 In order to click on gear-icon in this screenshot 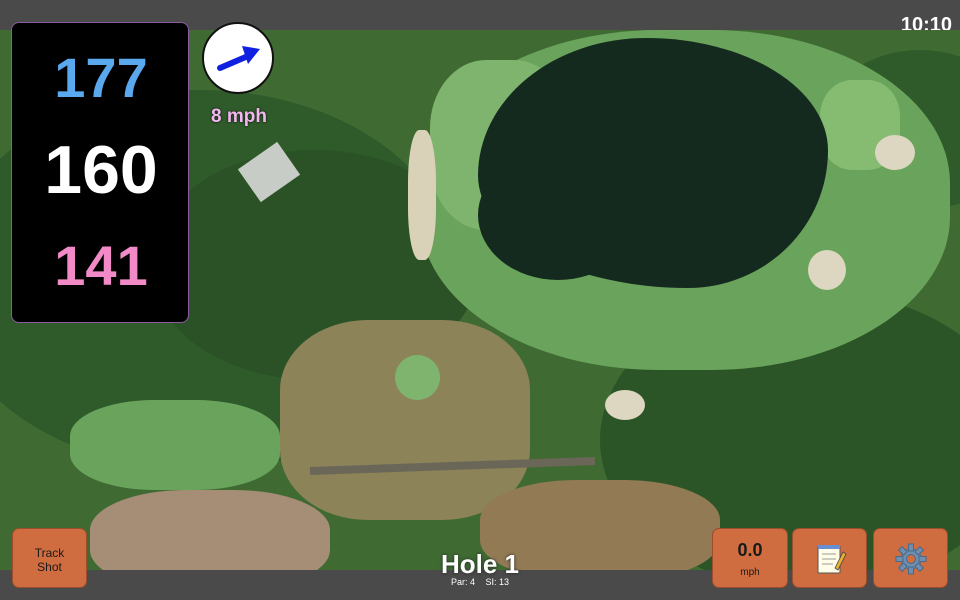, I will do `click(911, 559)`.